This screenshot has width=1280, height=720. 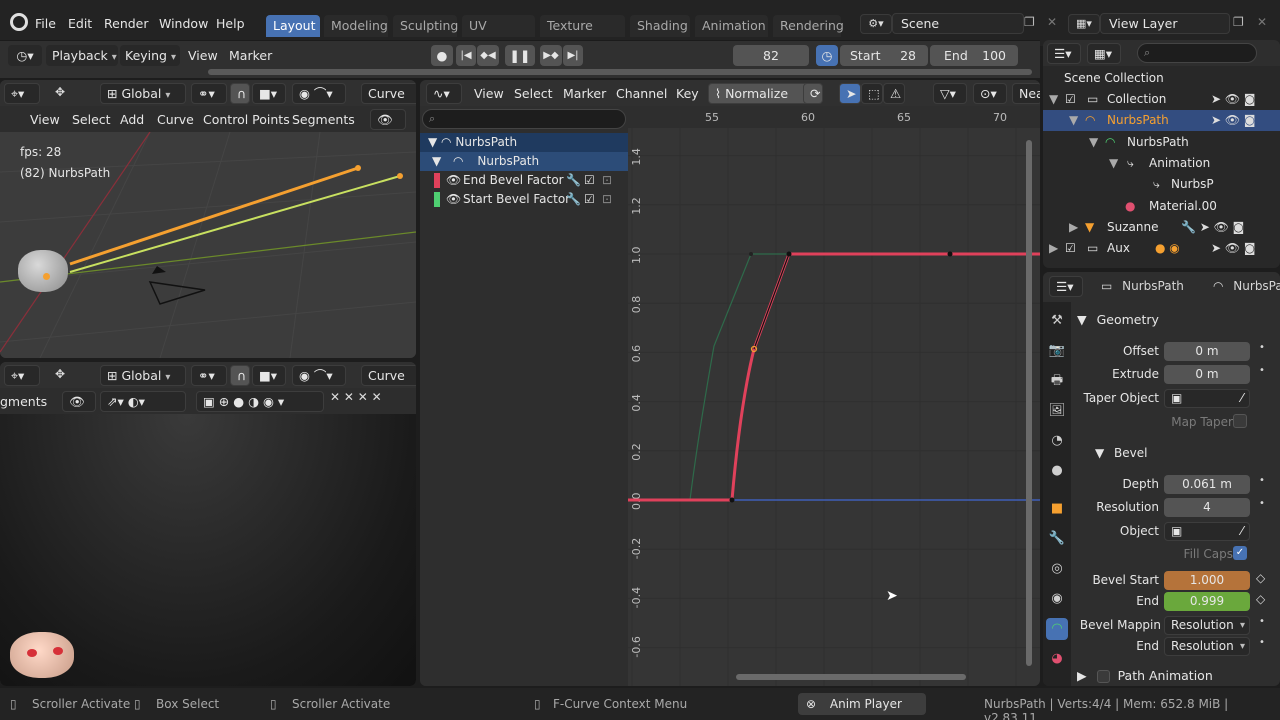 What do you see at coordinates (25, 55) in the screenshot?
I see `editor-type-icon: ◷▾` at bounding box center [25, 55].